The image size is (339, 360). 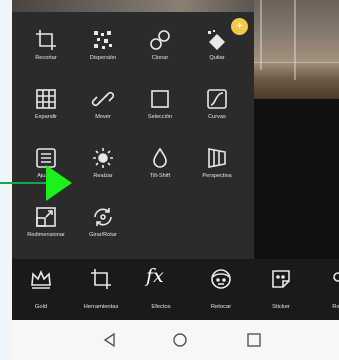 I want to click on android-nav-bar, so click(x=175, y=340).